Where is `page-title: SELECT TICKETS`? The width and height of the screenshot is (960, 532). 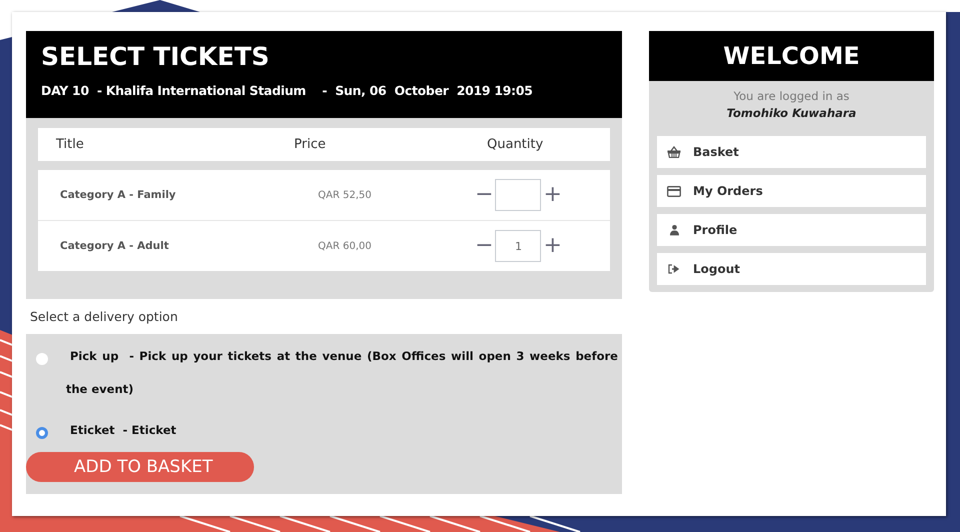 page-title: SELECT TICKETS is located at coordinates (155, 57).